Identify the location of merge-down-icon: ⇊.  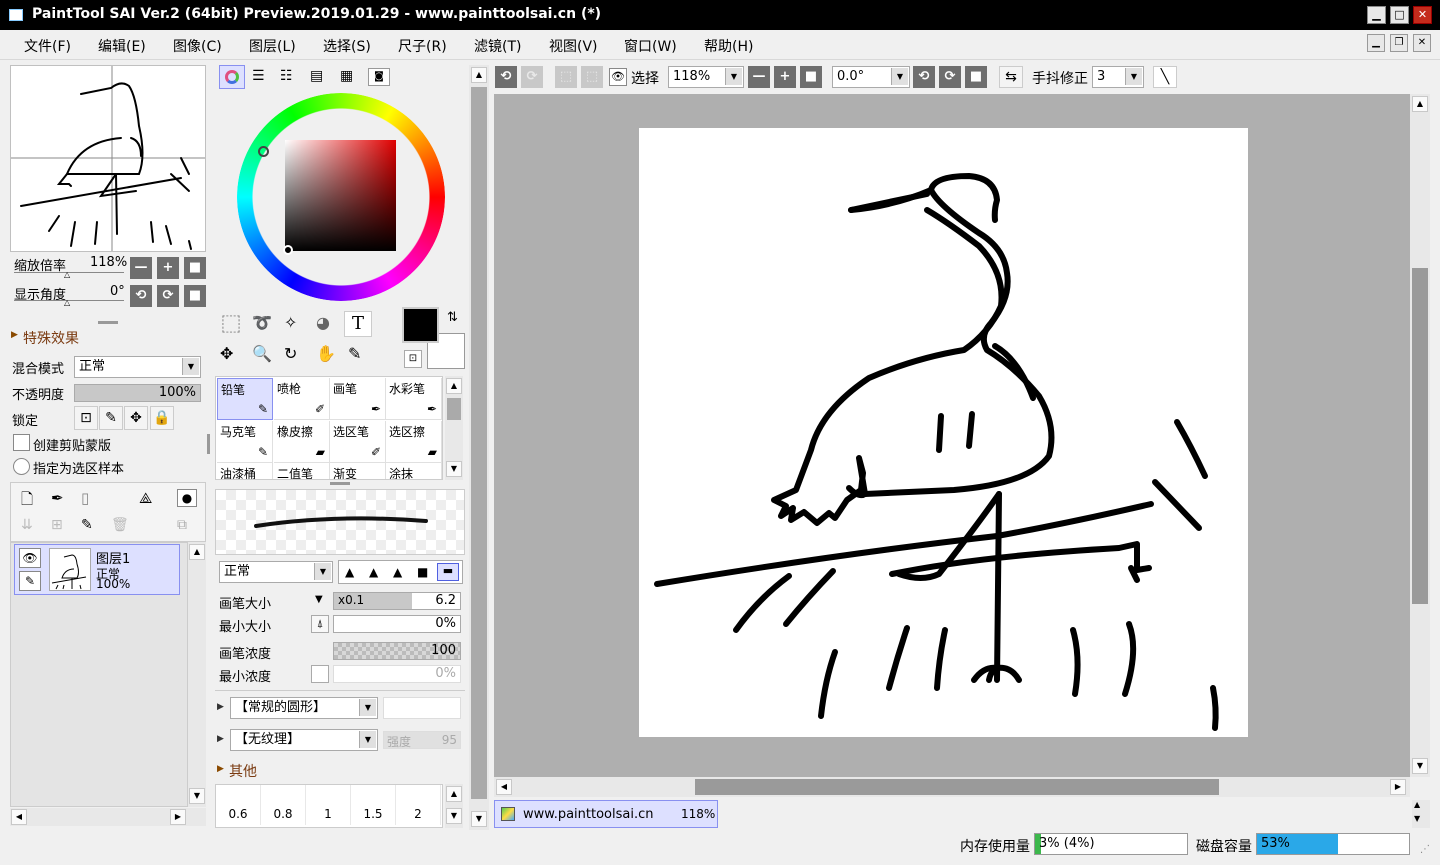
(27, 525).